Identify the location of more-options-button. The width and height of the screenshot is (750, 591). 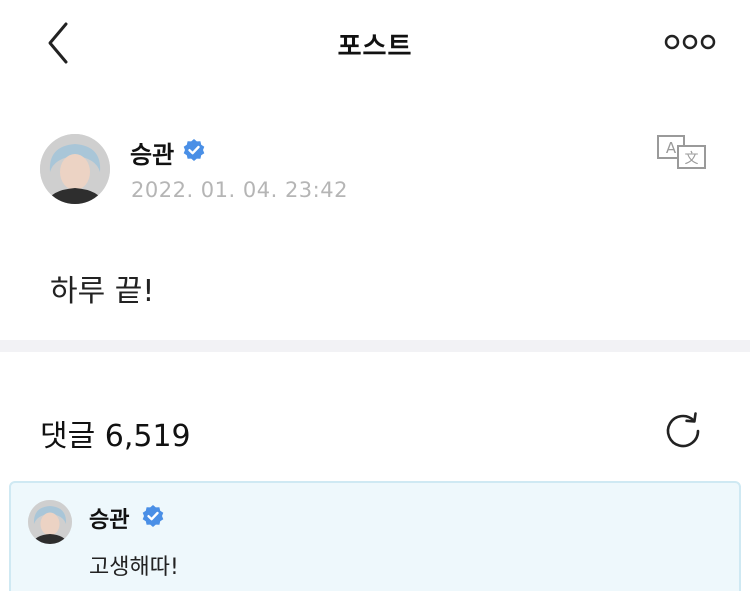
(690, 42).